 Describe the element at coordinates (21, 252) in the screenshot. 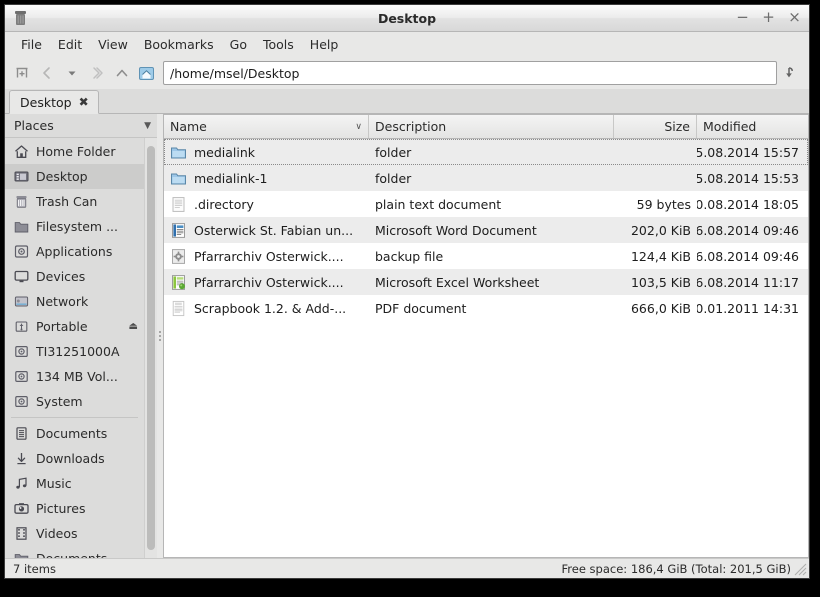

I see `applications-icon` at that location.